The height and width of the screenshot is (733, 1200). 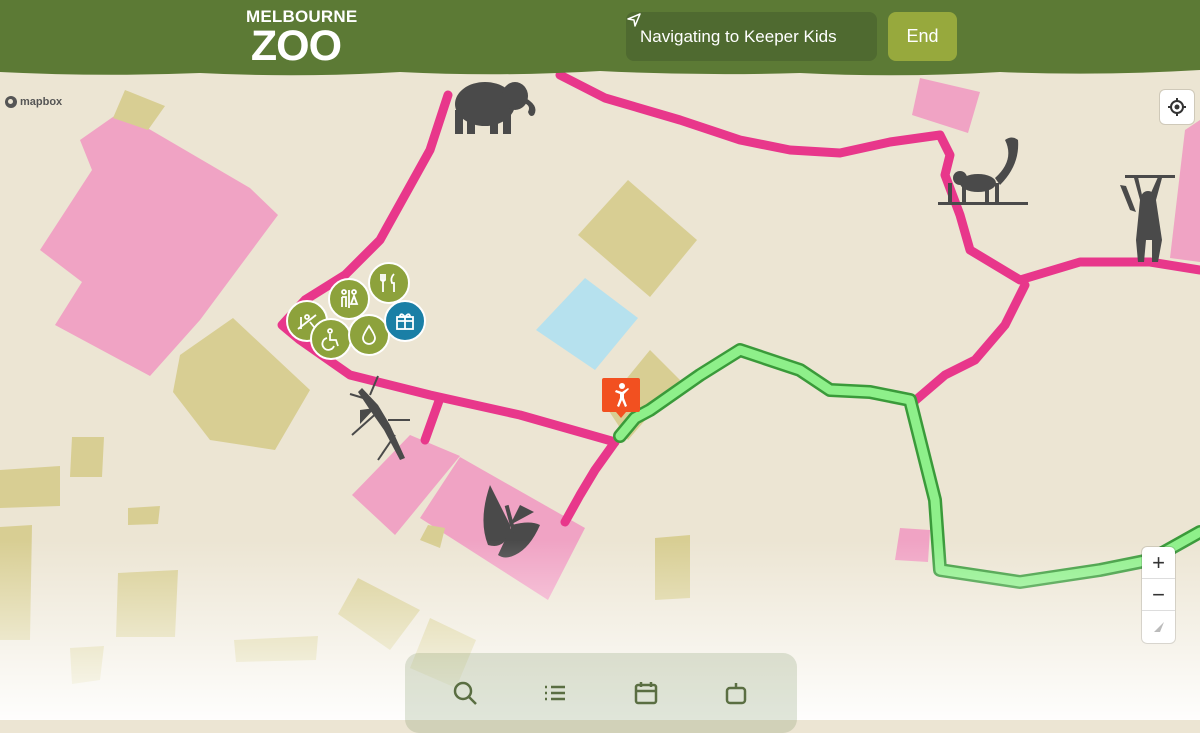 I want to click on crosshair-icon, so click(x=1177, y=107).